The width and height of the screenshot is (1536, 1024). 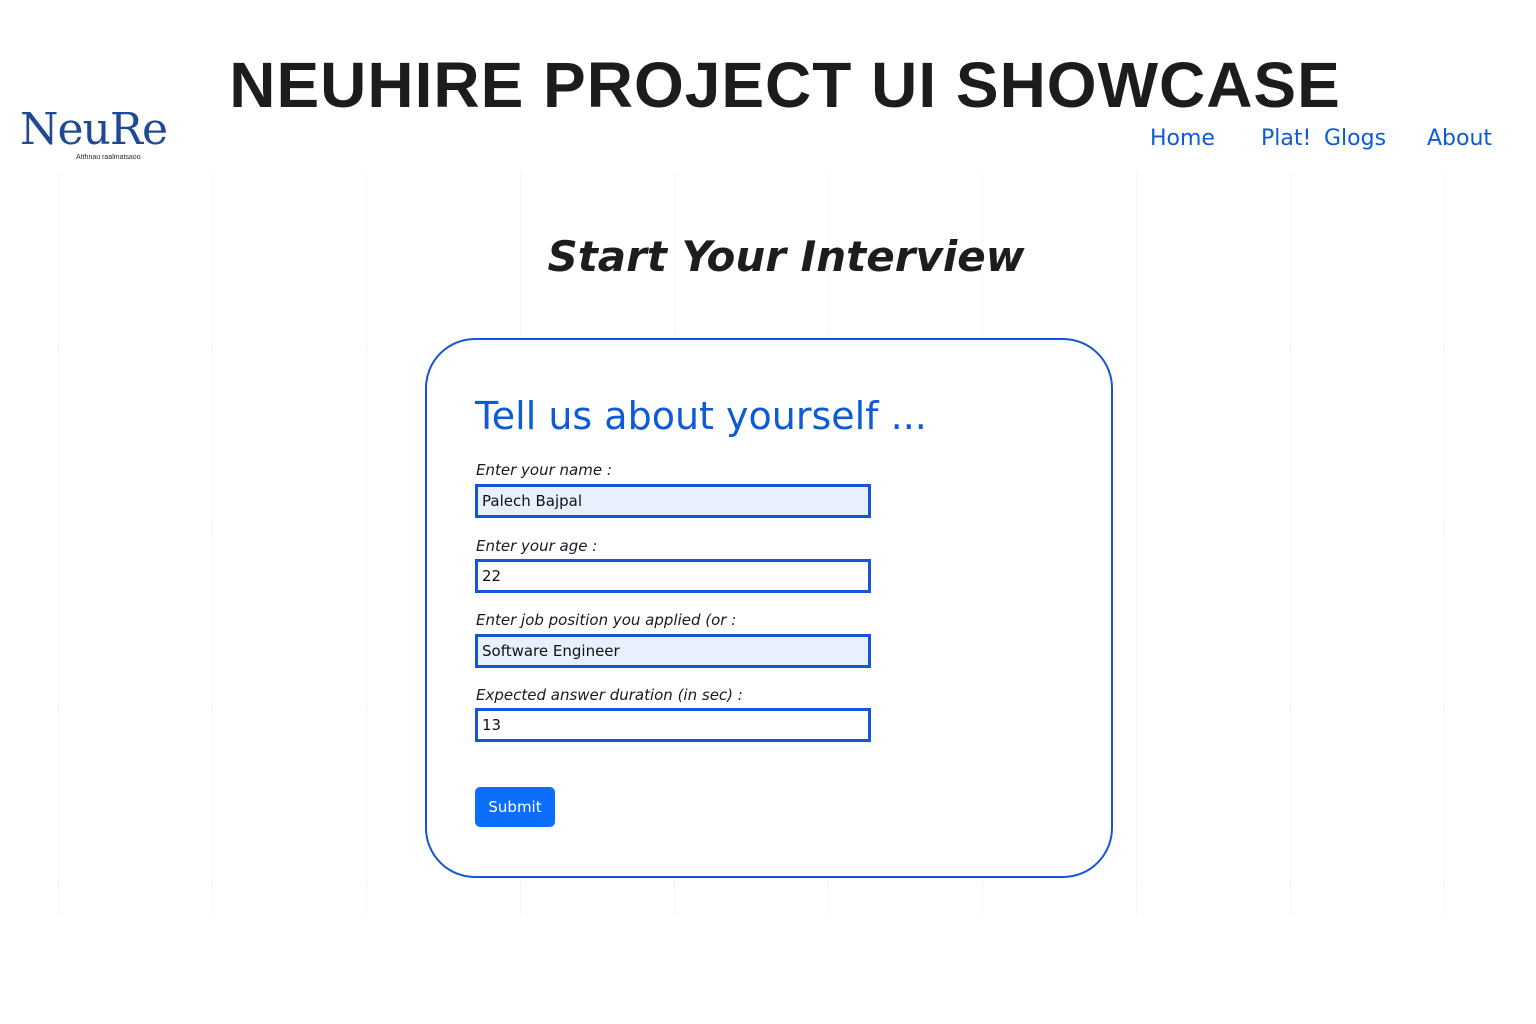 What do you see at coordinates (1182, 138) in the screenshot?
I see `nav-link-home: Home` at bounding box center [1182, 138].